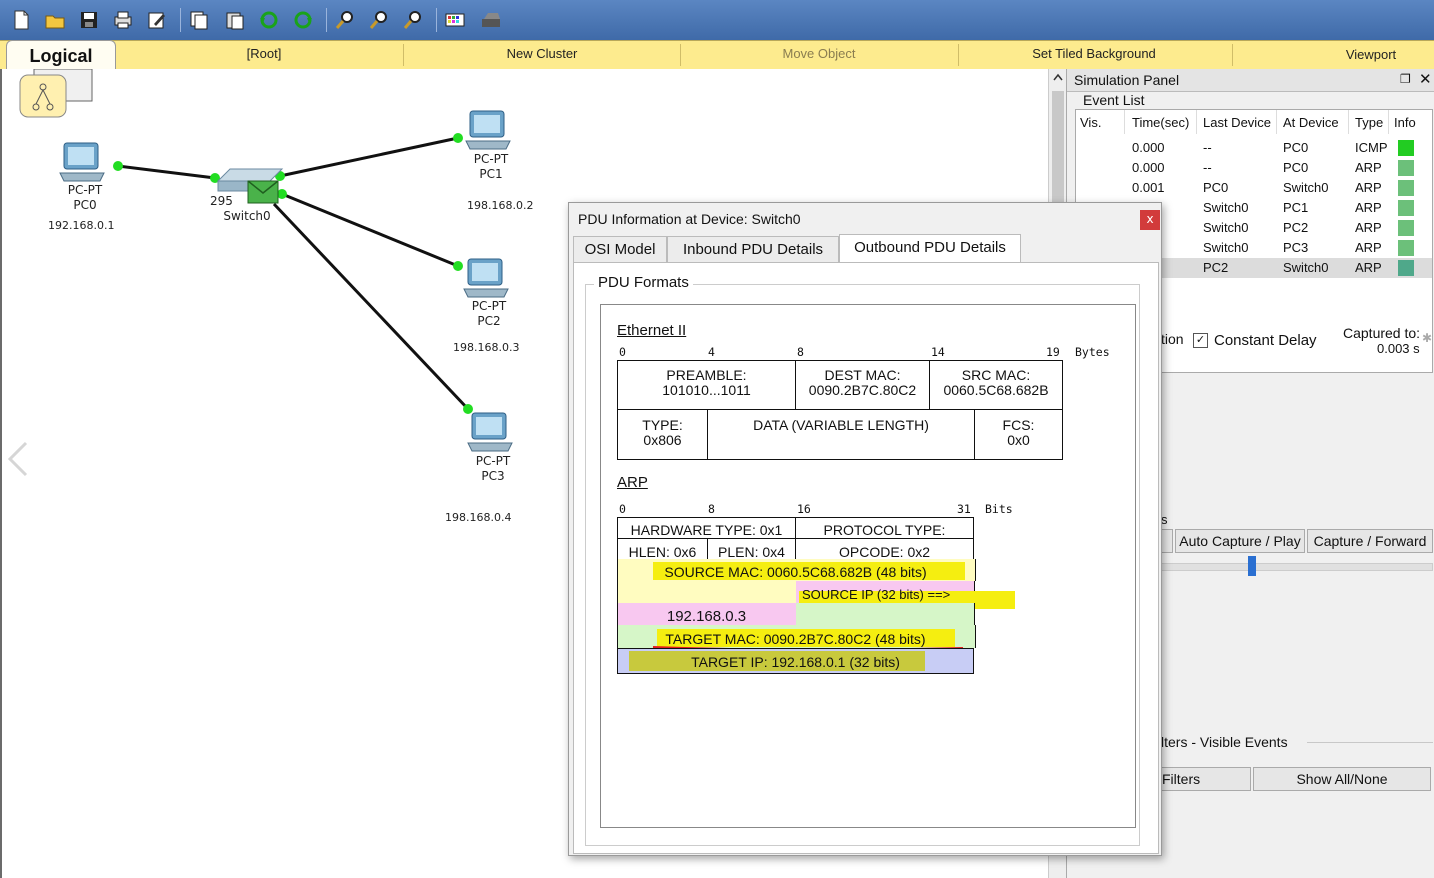 Image resolution: width=1434 pixels, height=878 pixels. Describe the element at coordinates (1167, 541) in the screenshot. I see `partial-button-left` at that location.